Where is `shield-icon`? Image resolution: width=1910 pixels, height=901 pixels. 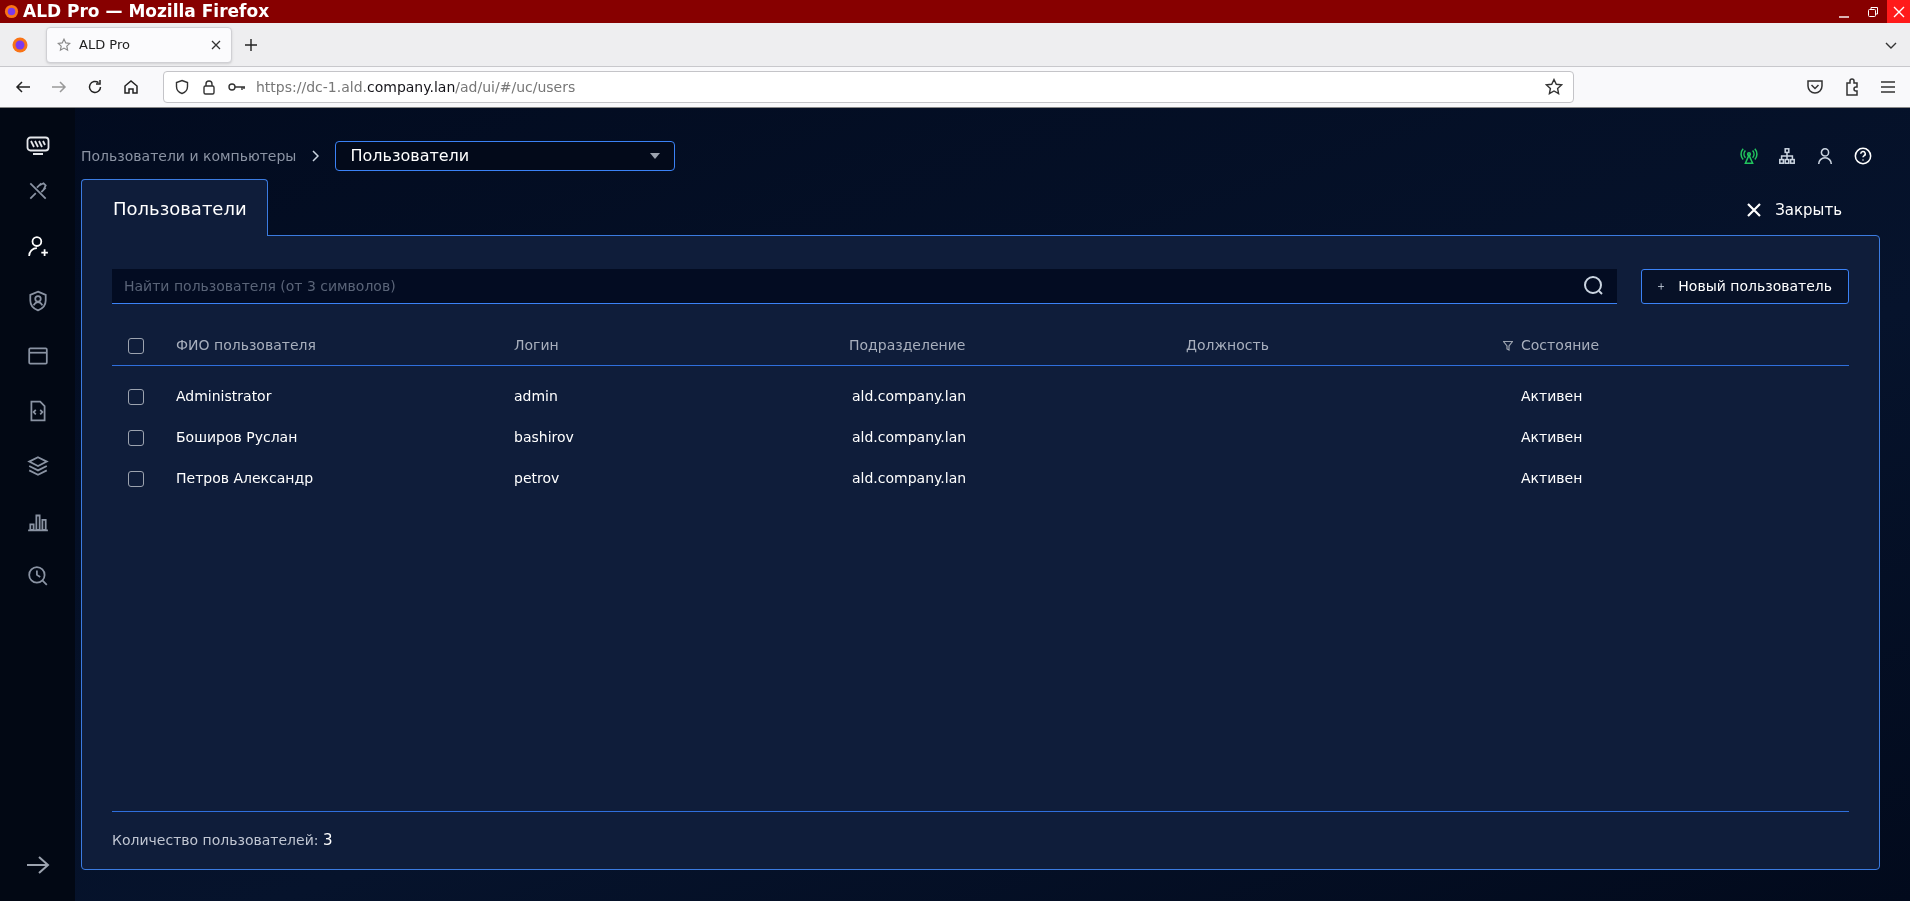 shield-icon is located at coordinates (182, 87).